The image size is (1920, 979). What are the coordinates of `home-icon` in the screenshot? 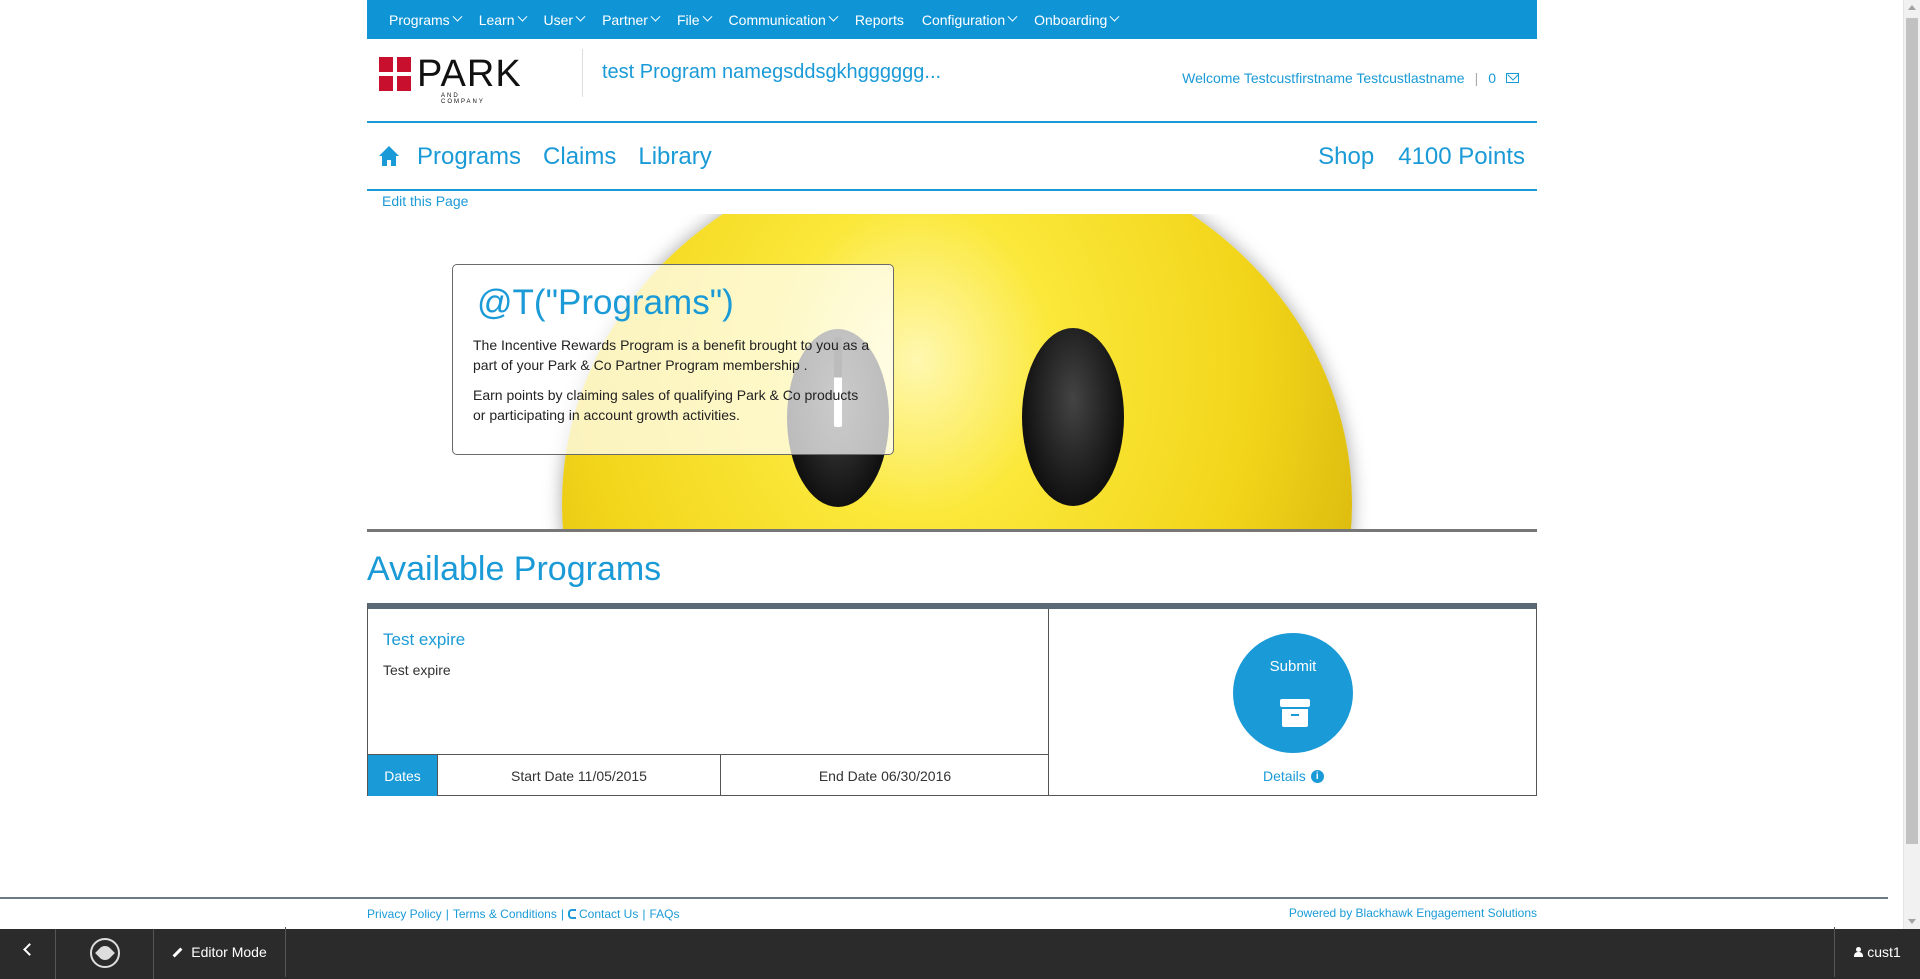 It's located at (388, 157).